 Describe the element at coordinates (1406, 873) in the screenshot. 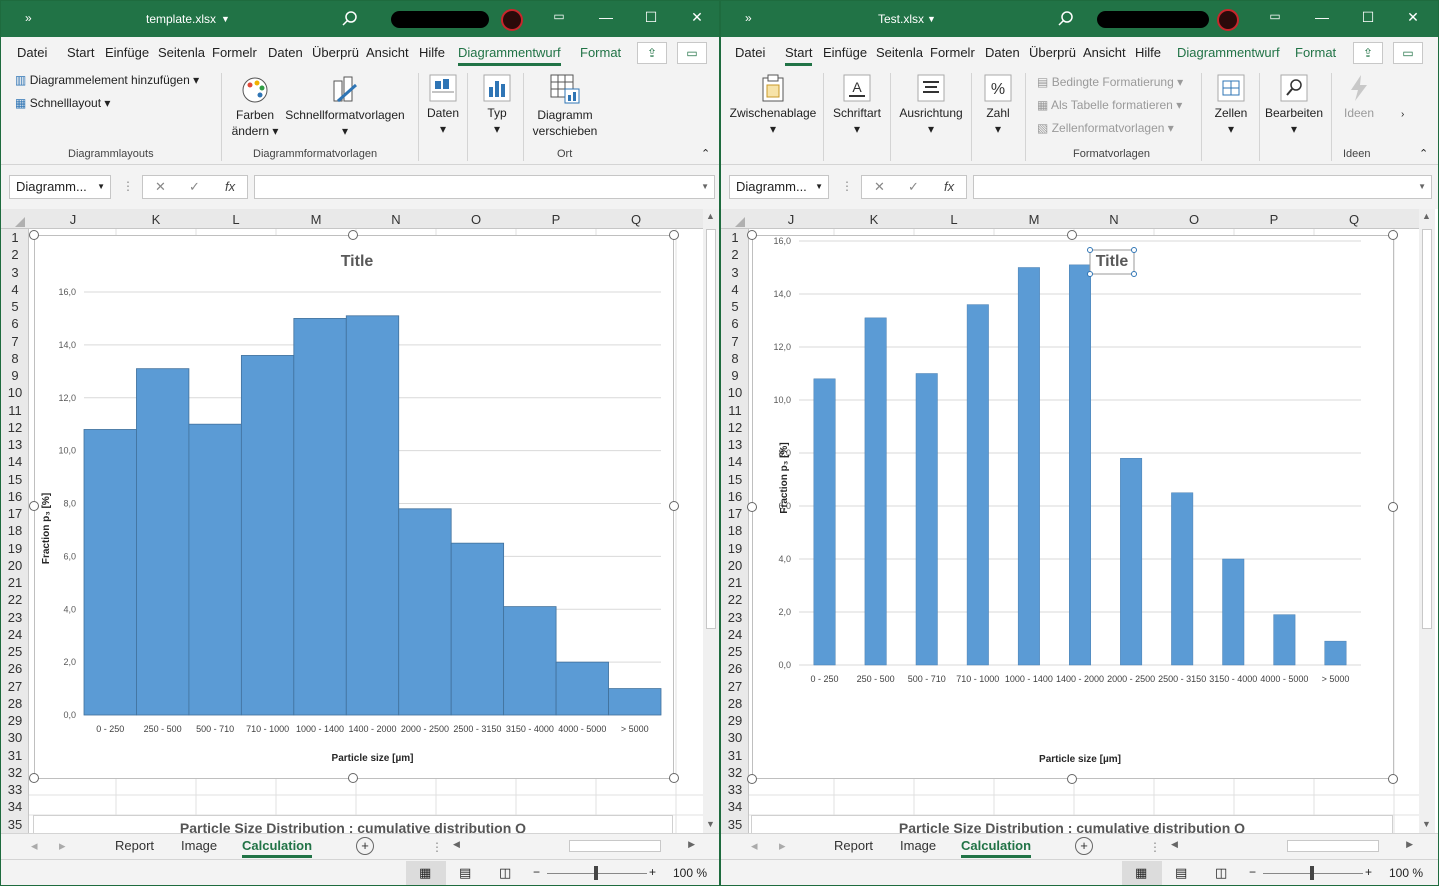

I see `zoom-level: 100 %` at that location.